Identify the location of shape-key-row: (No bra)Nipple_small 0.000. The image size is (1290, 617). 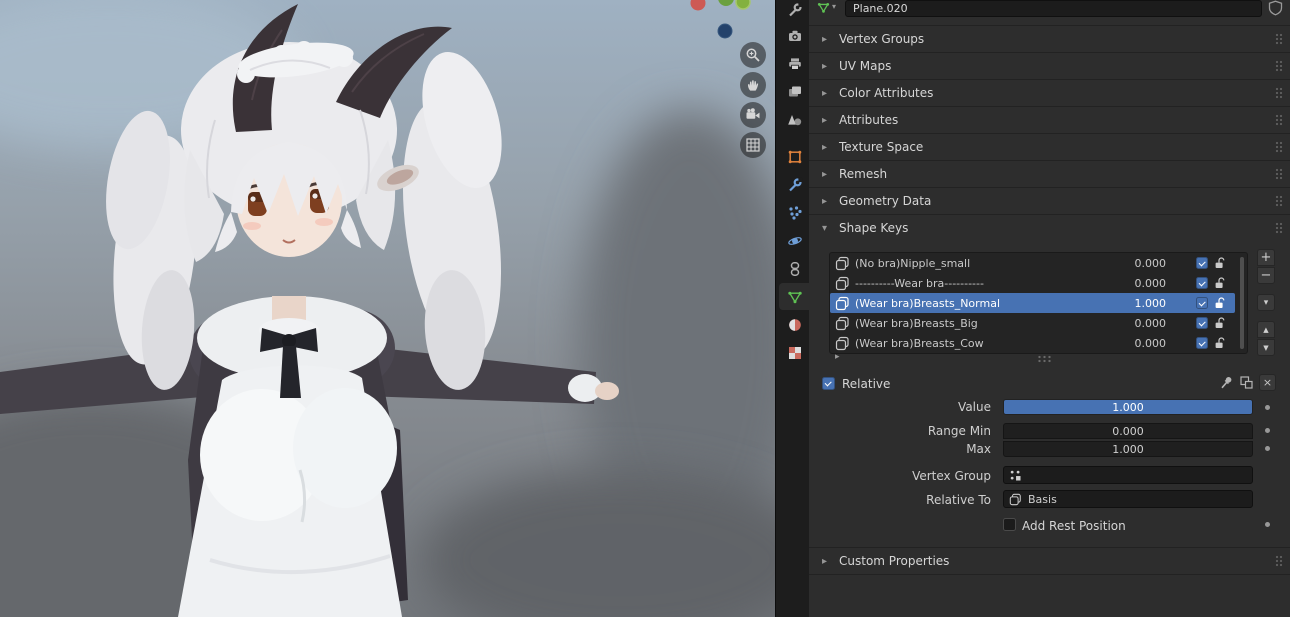
(1032, 263).